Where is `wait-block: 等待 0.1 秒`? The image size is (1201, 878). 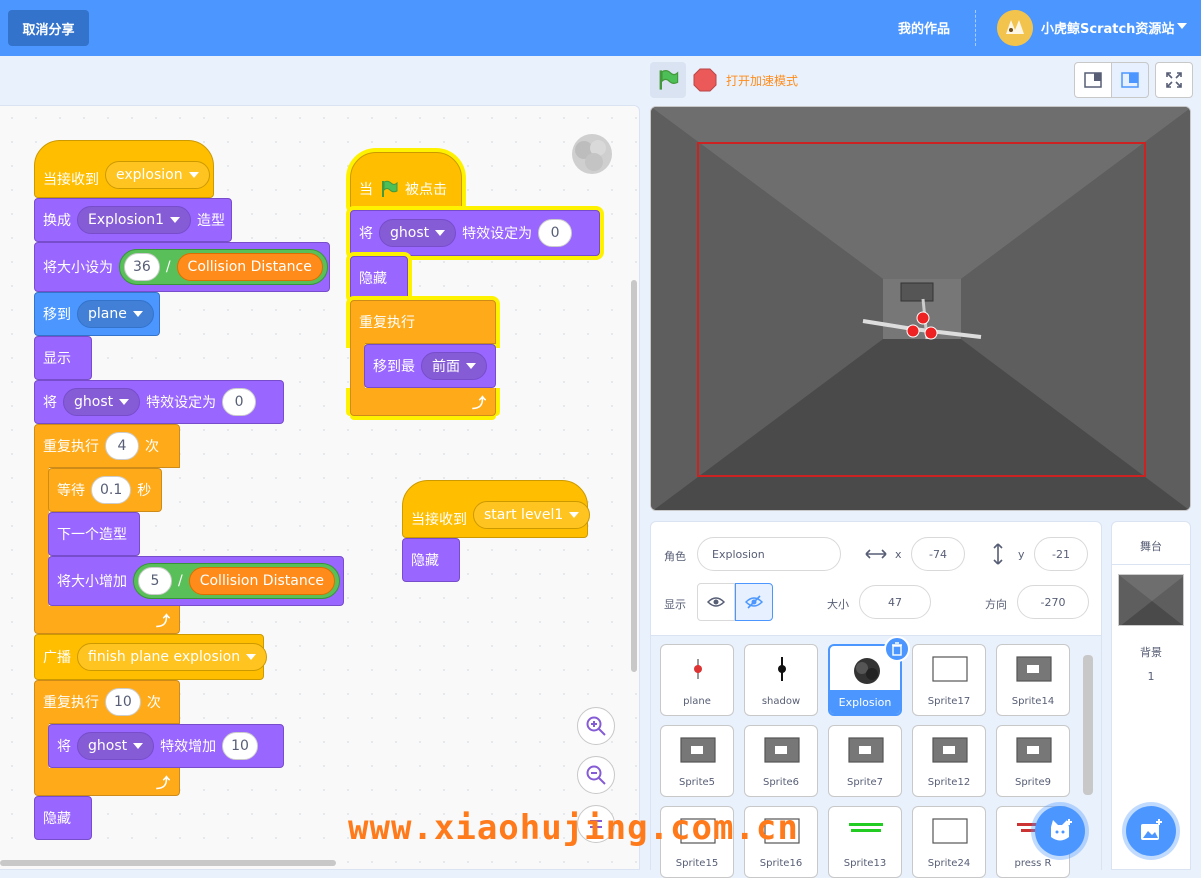 wait-block: 等待 0.1 秒 is located at coordinates (105, 490).